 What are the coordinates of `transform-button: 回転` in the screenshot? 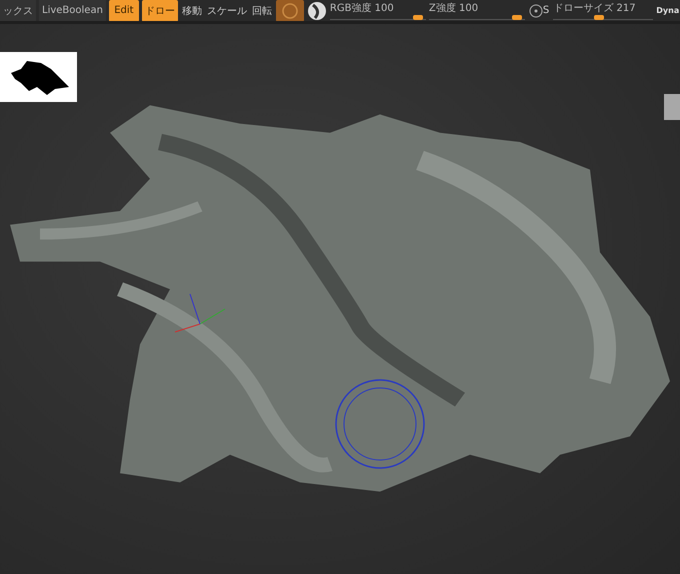 It's located at (261, 10).